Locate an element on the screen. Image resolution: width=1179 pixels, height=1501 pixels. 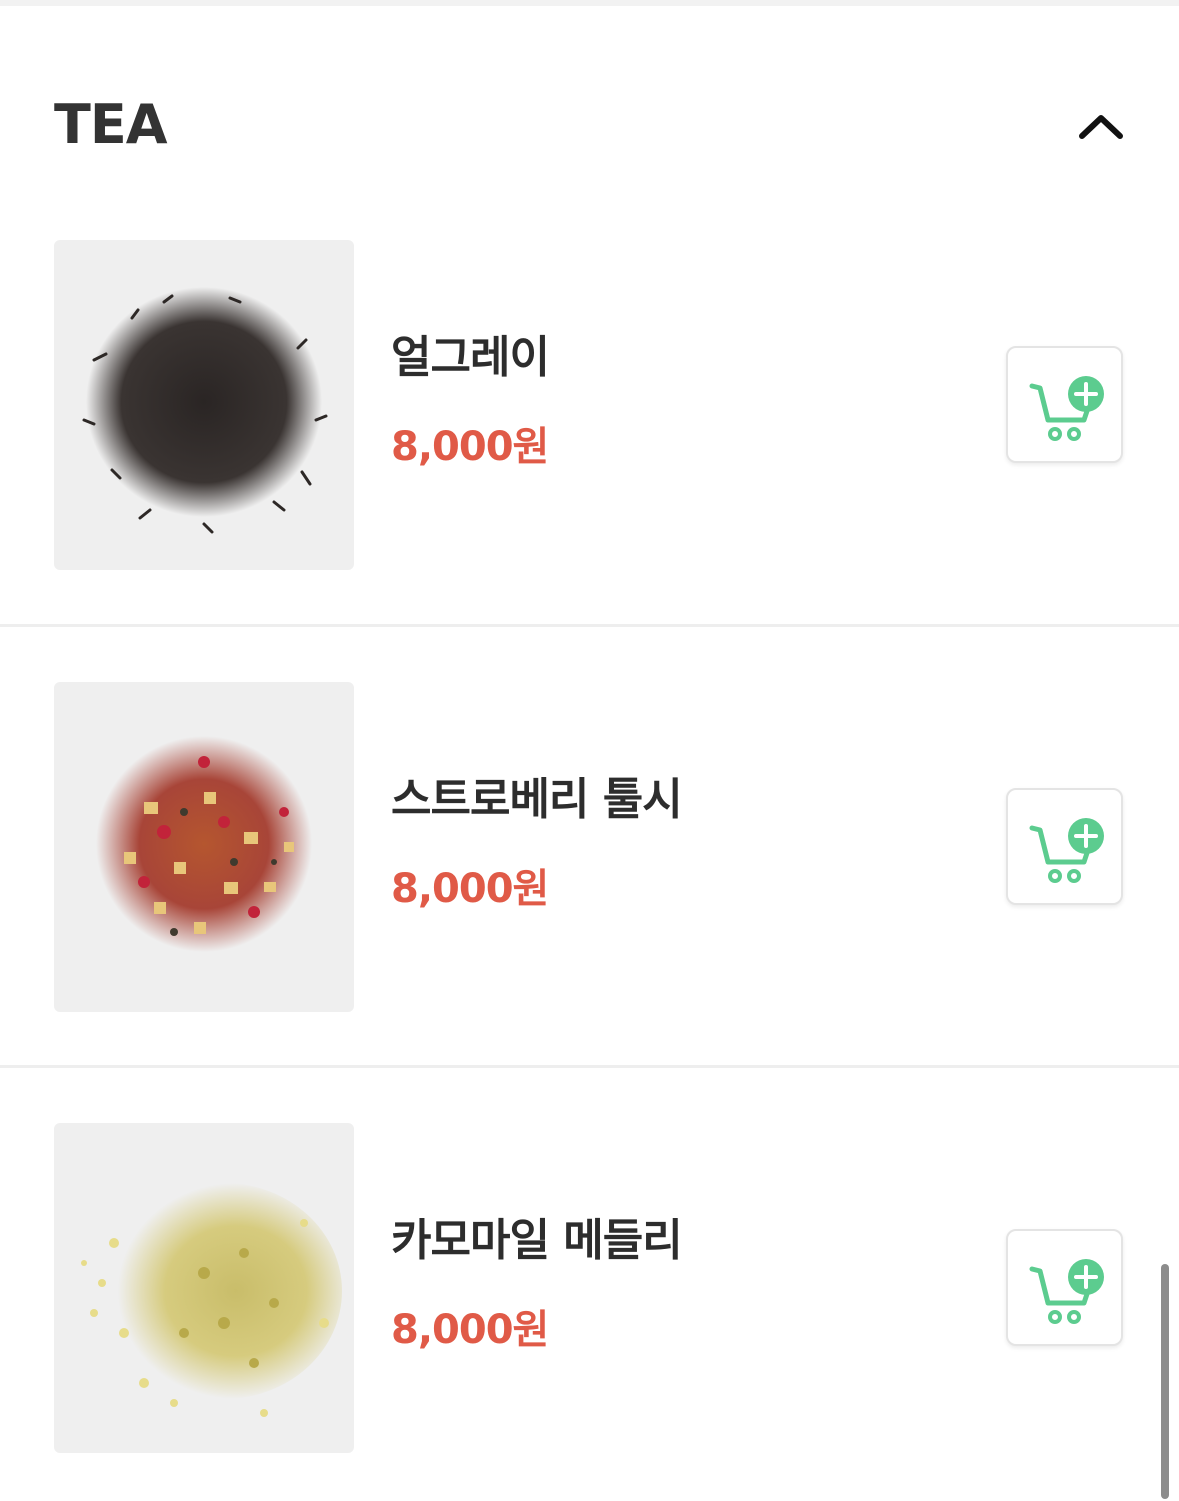
top-divider is located at coordinates (589, 3).